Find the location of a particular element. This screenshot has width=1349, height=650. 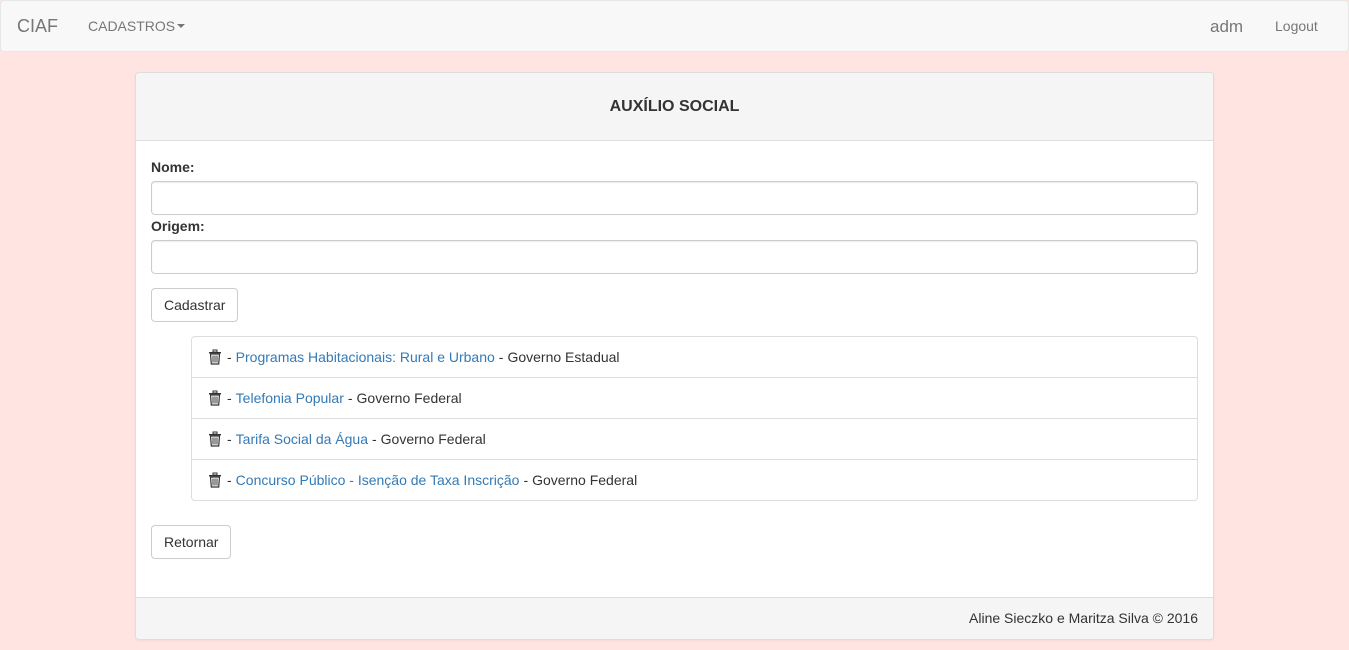

caret-down-icon is located at coordinates (181, 26).